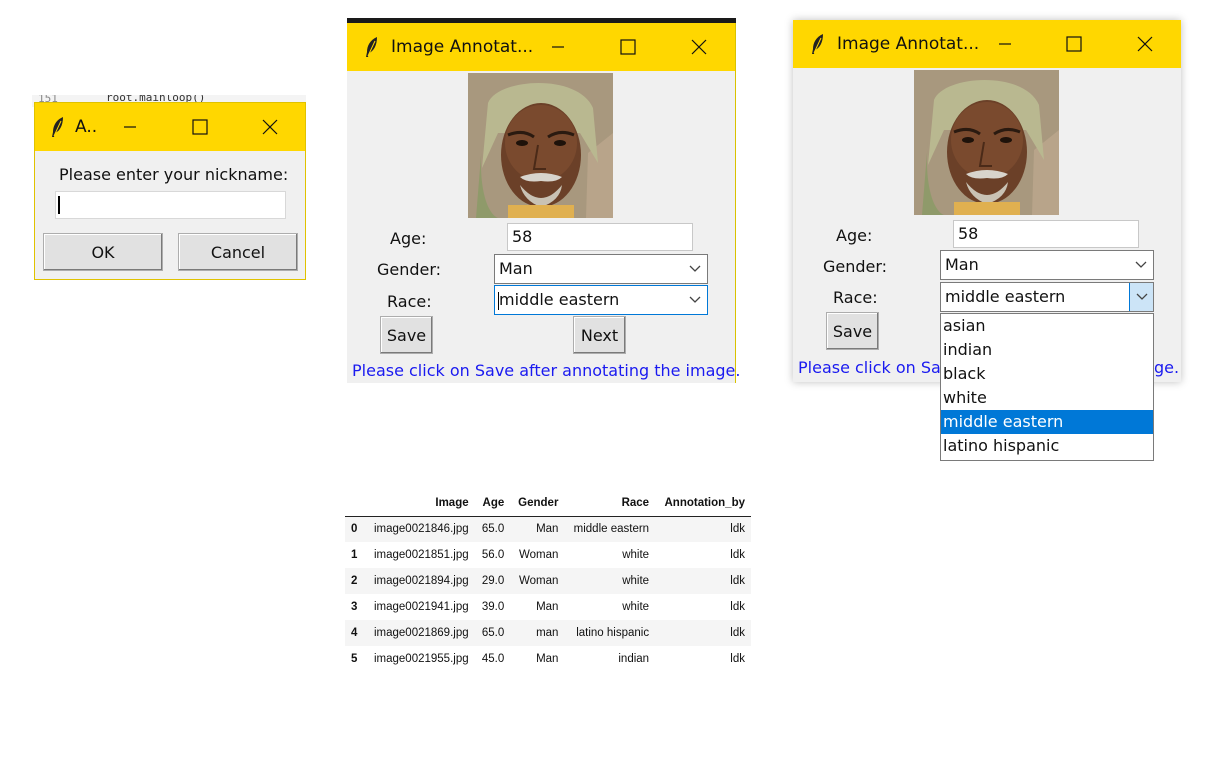 The height and width of the screenshot is (780, 1208). I want to click on dropdown-option: white, so click(1047, 398).